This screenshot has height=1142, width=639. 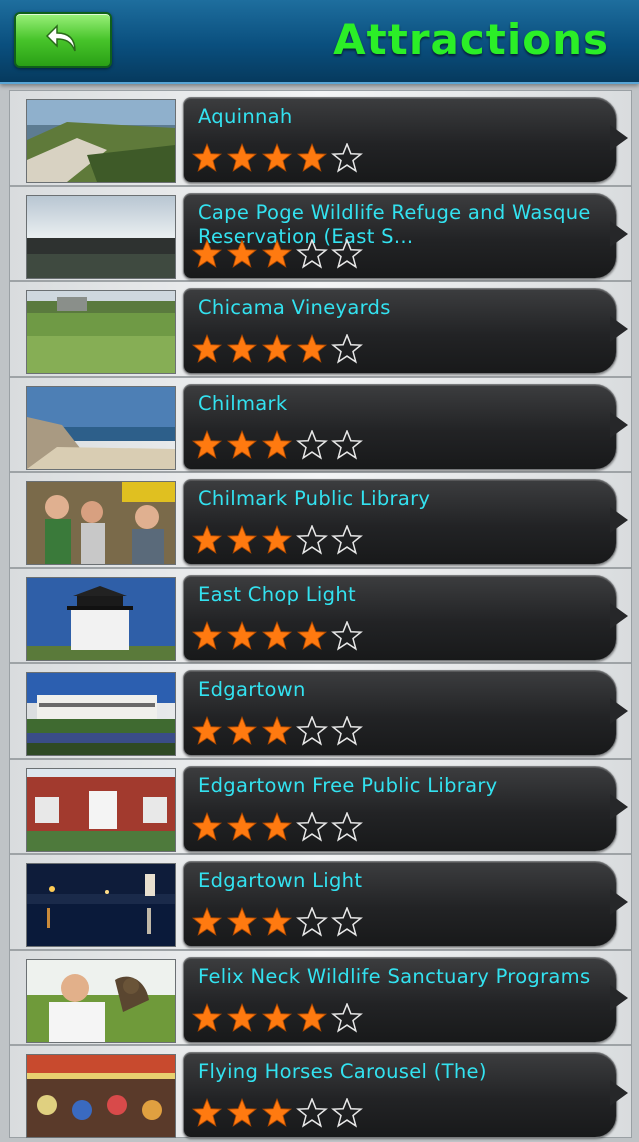 I want to click on attraction-row: Flying Horses Carousel (The), so click(x=320, y=1094).